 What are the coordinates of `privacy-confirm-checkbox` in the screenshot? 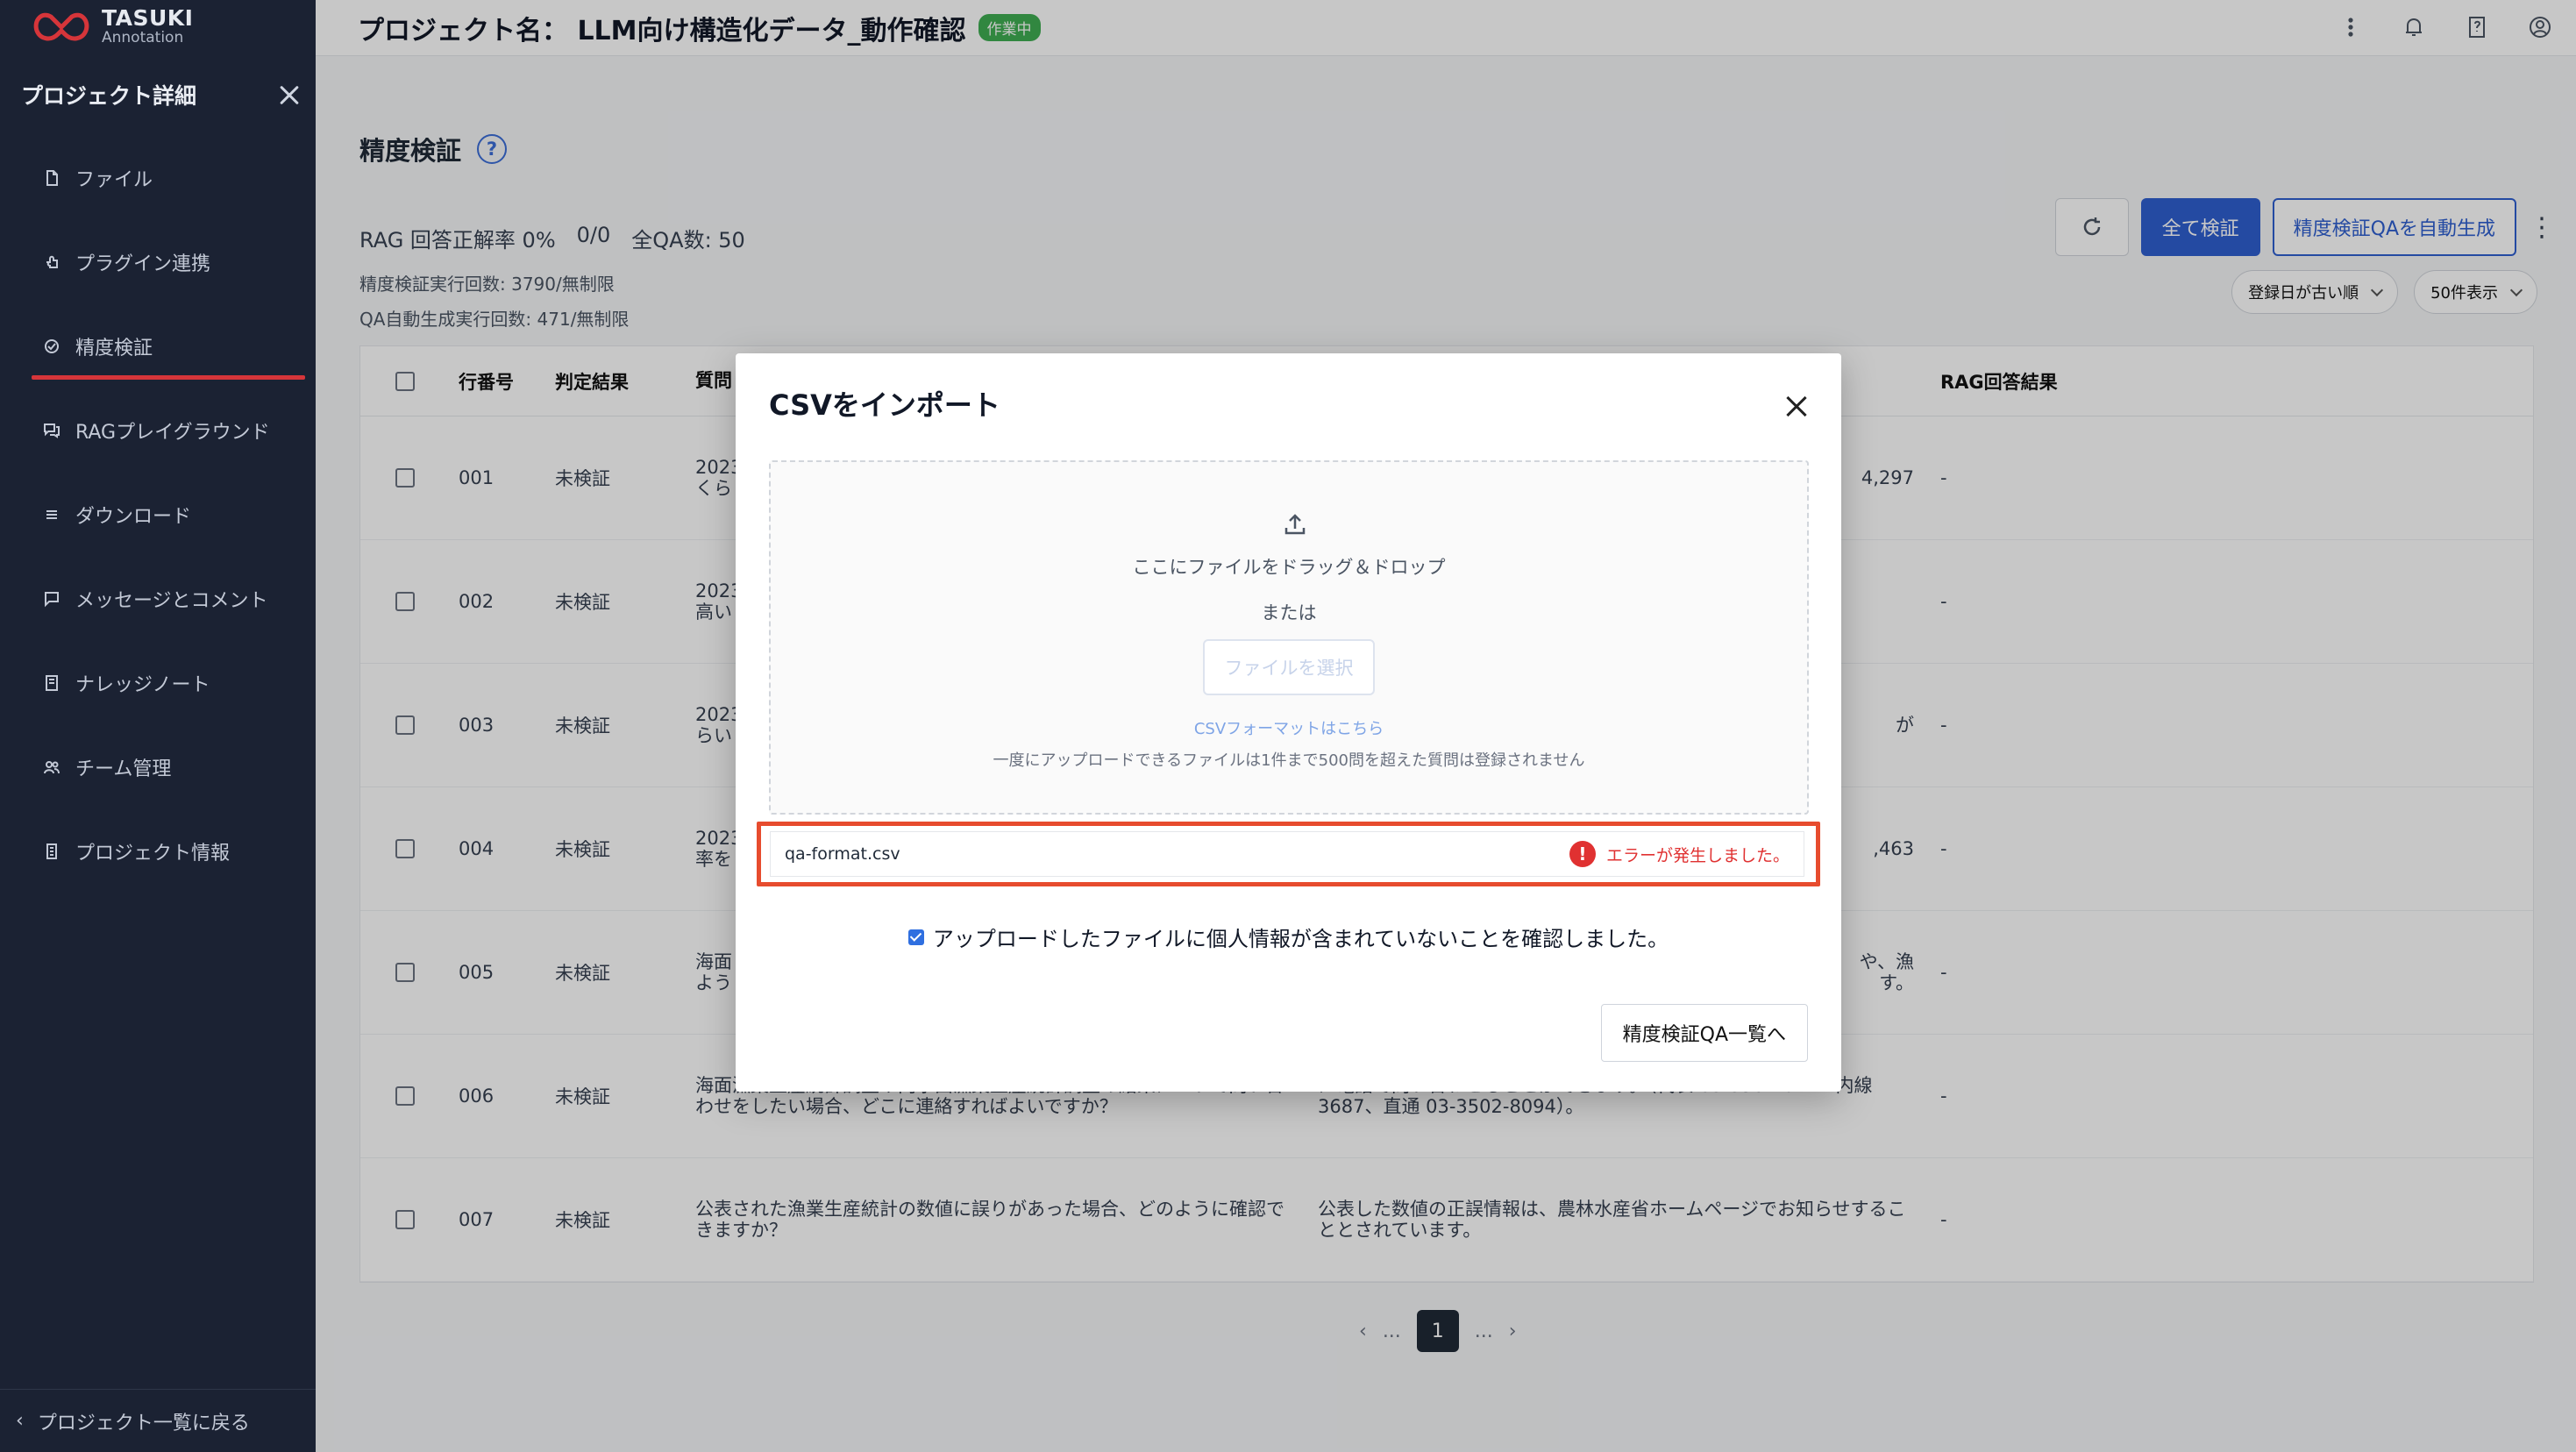 It's located at (915, 937).